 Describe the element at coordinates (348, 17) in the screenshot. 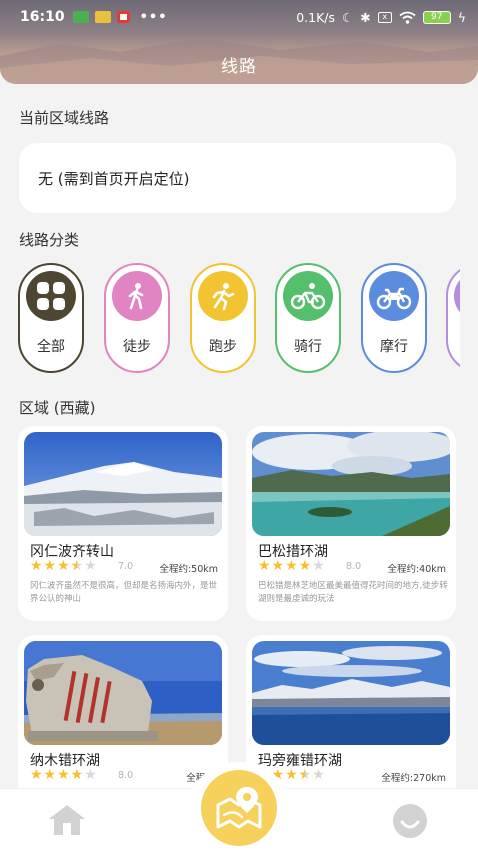

I see `moon-icon: ☾` at that location.